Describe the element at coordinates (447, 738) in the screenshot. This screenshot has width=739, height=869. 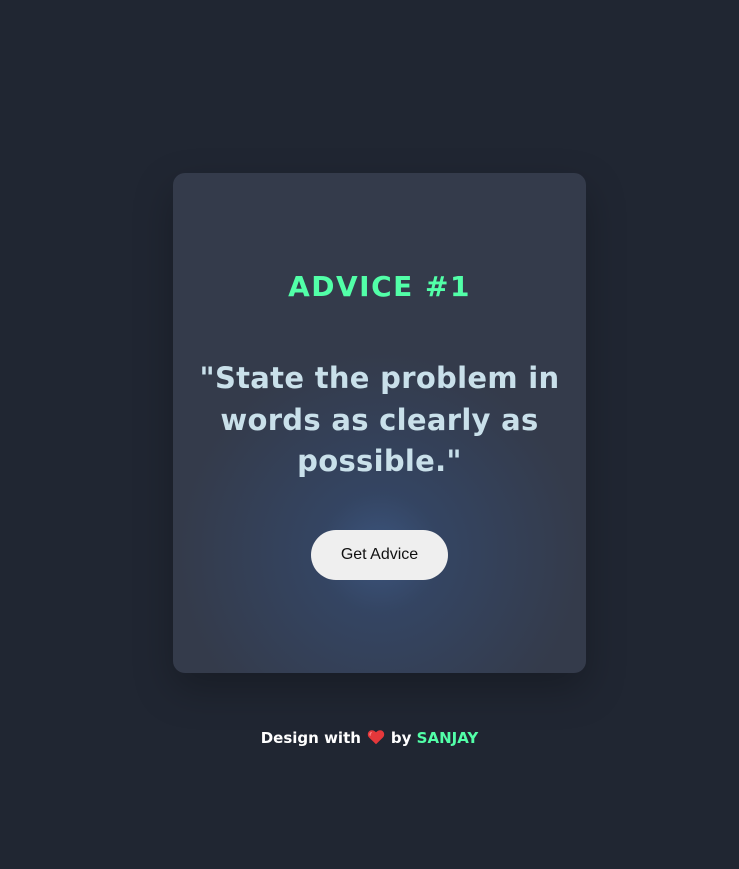
I see `author-name: SANJAY` at that location.